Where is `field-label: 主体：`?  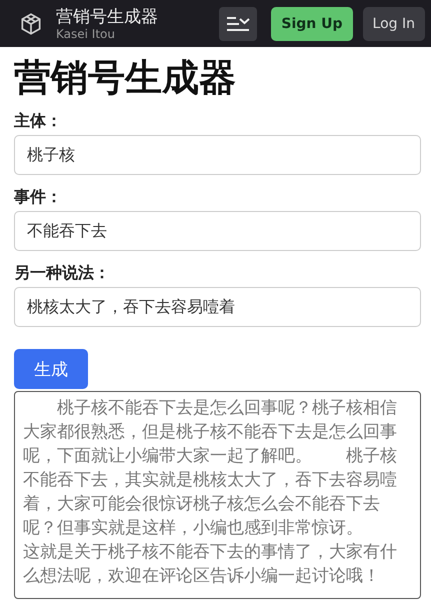 field-label: 主体： is located at coordinates (38, 121).